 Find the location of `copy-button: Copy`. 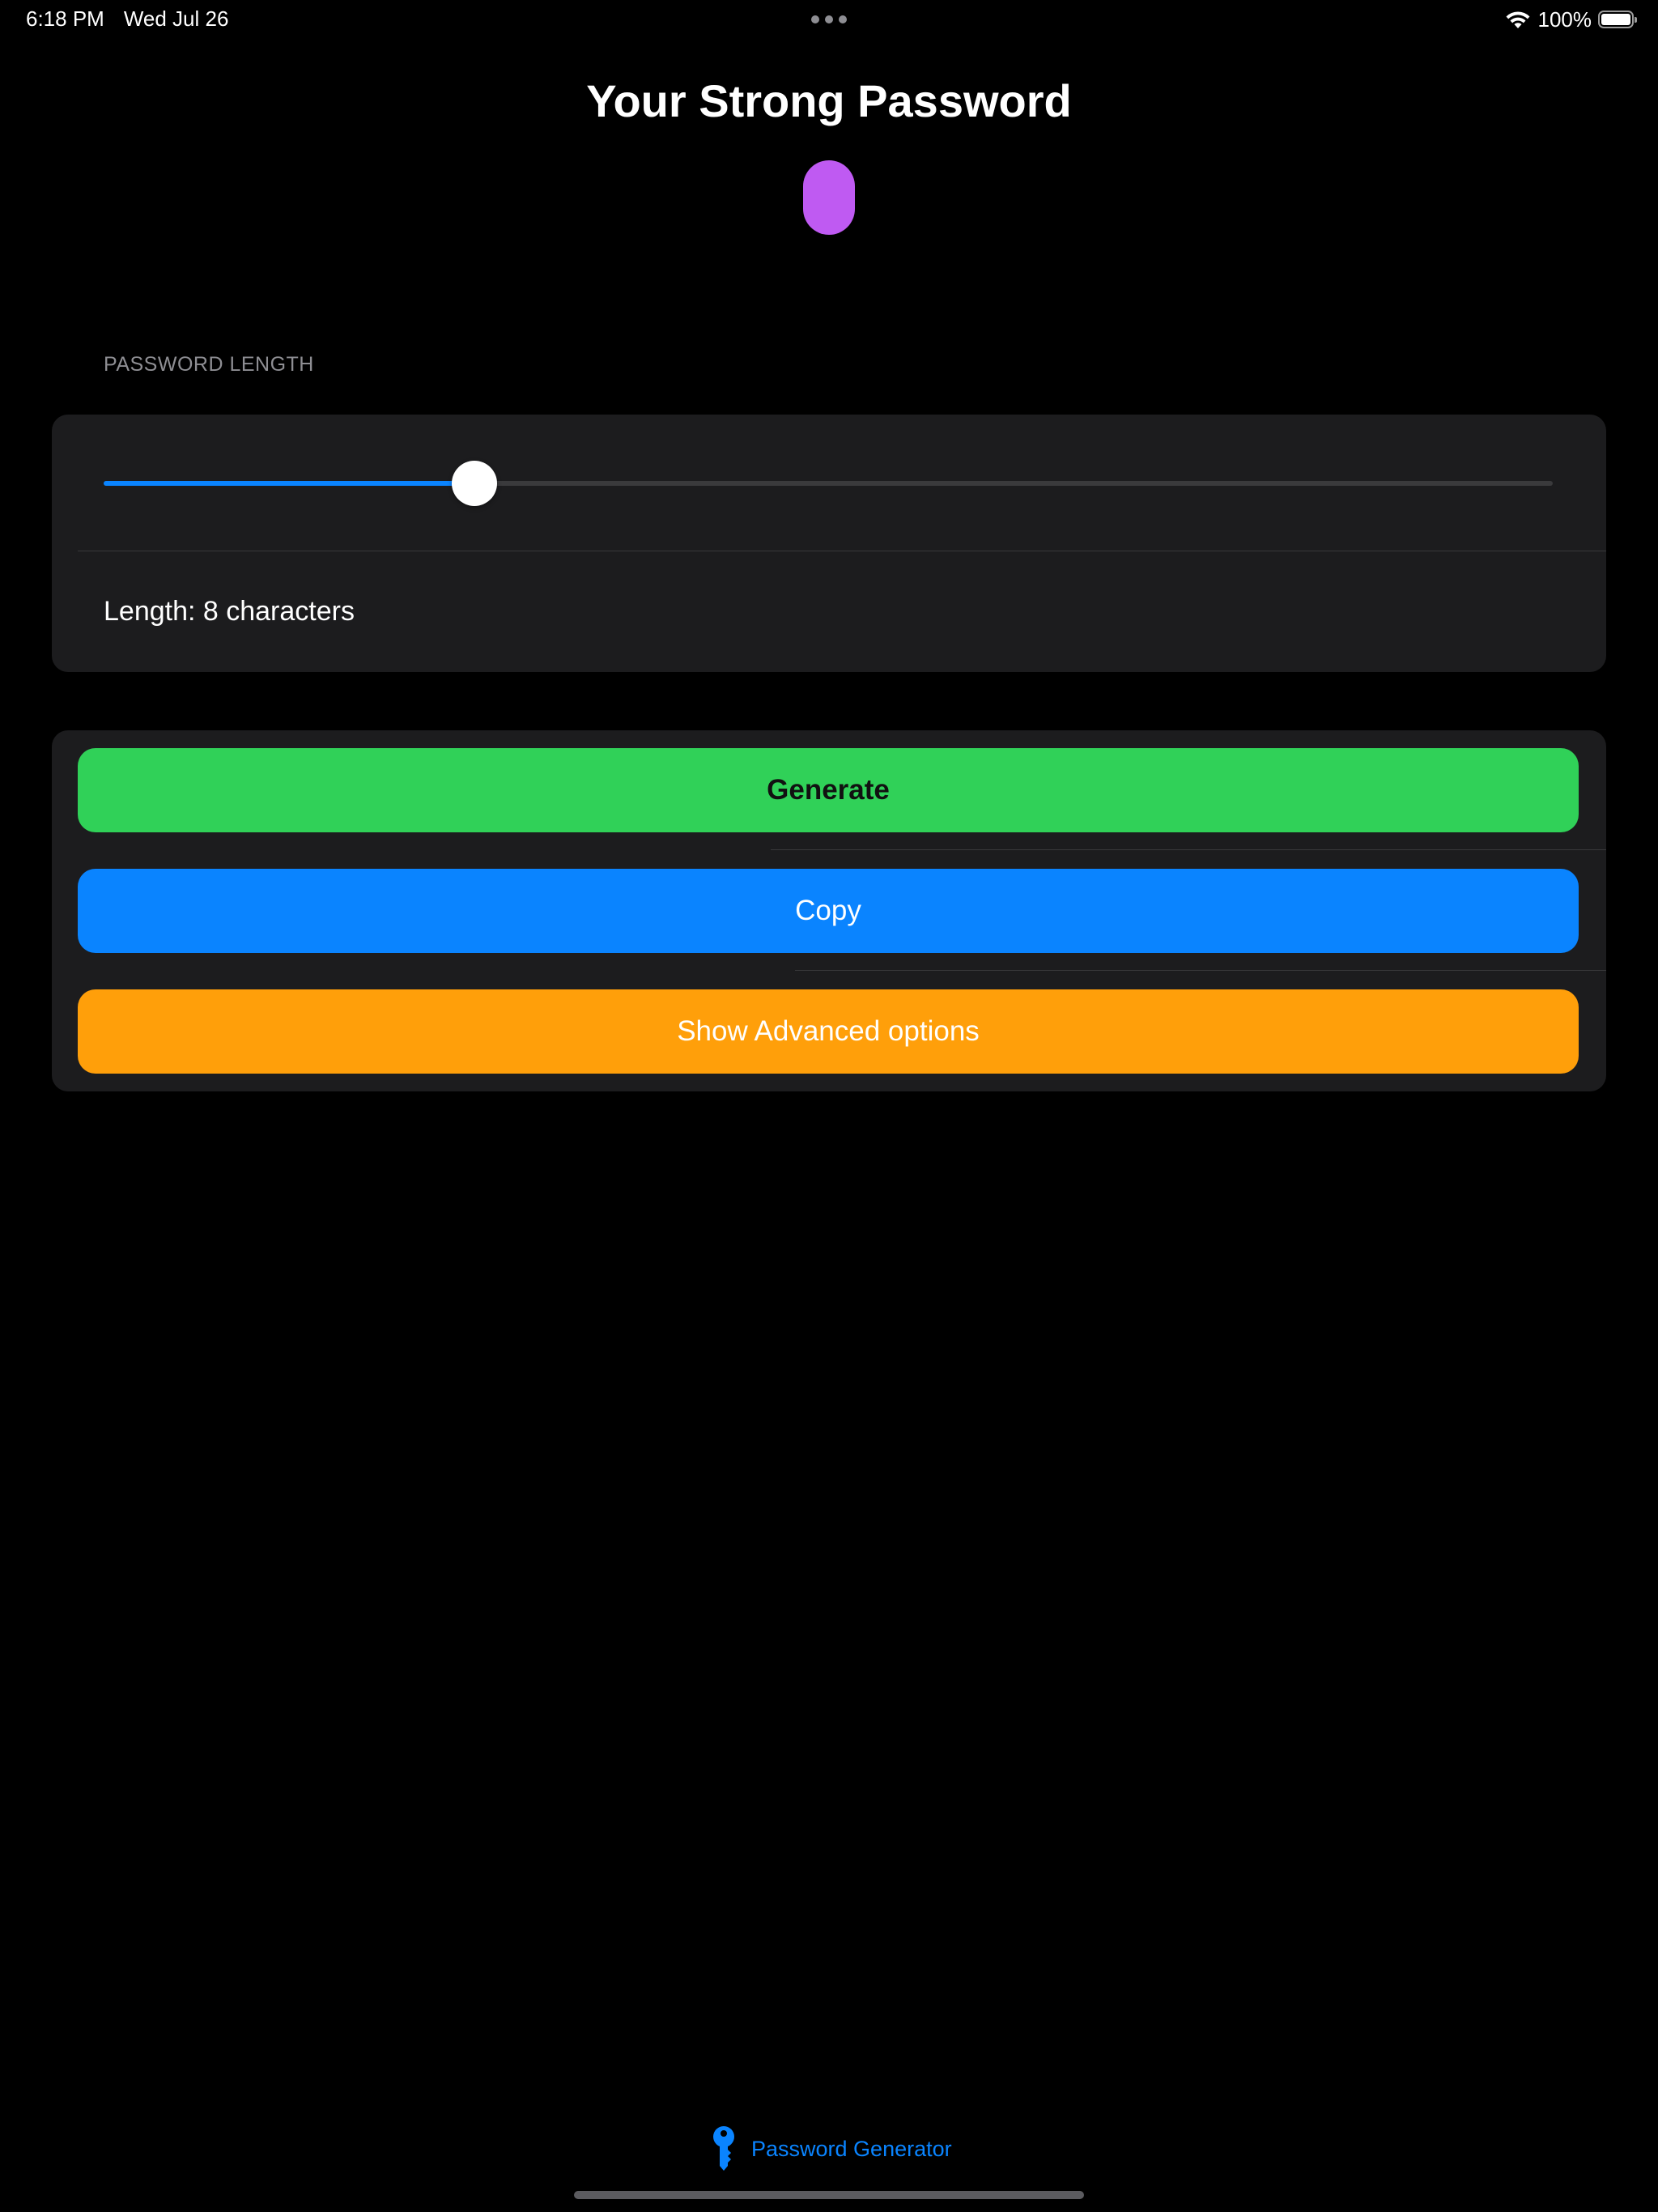

copy-button: Copy is located at coordinates (828, 911).